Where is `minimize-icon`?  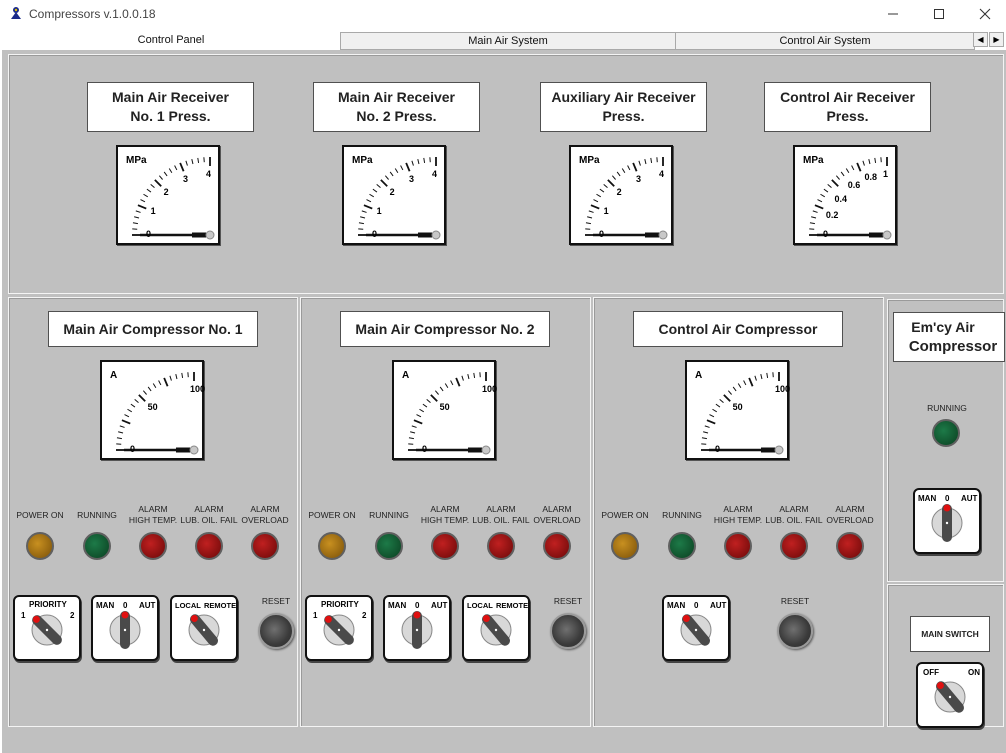
minimize-icon is located at coordinates (893, 14).